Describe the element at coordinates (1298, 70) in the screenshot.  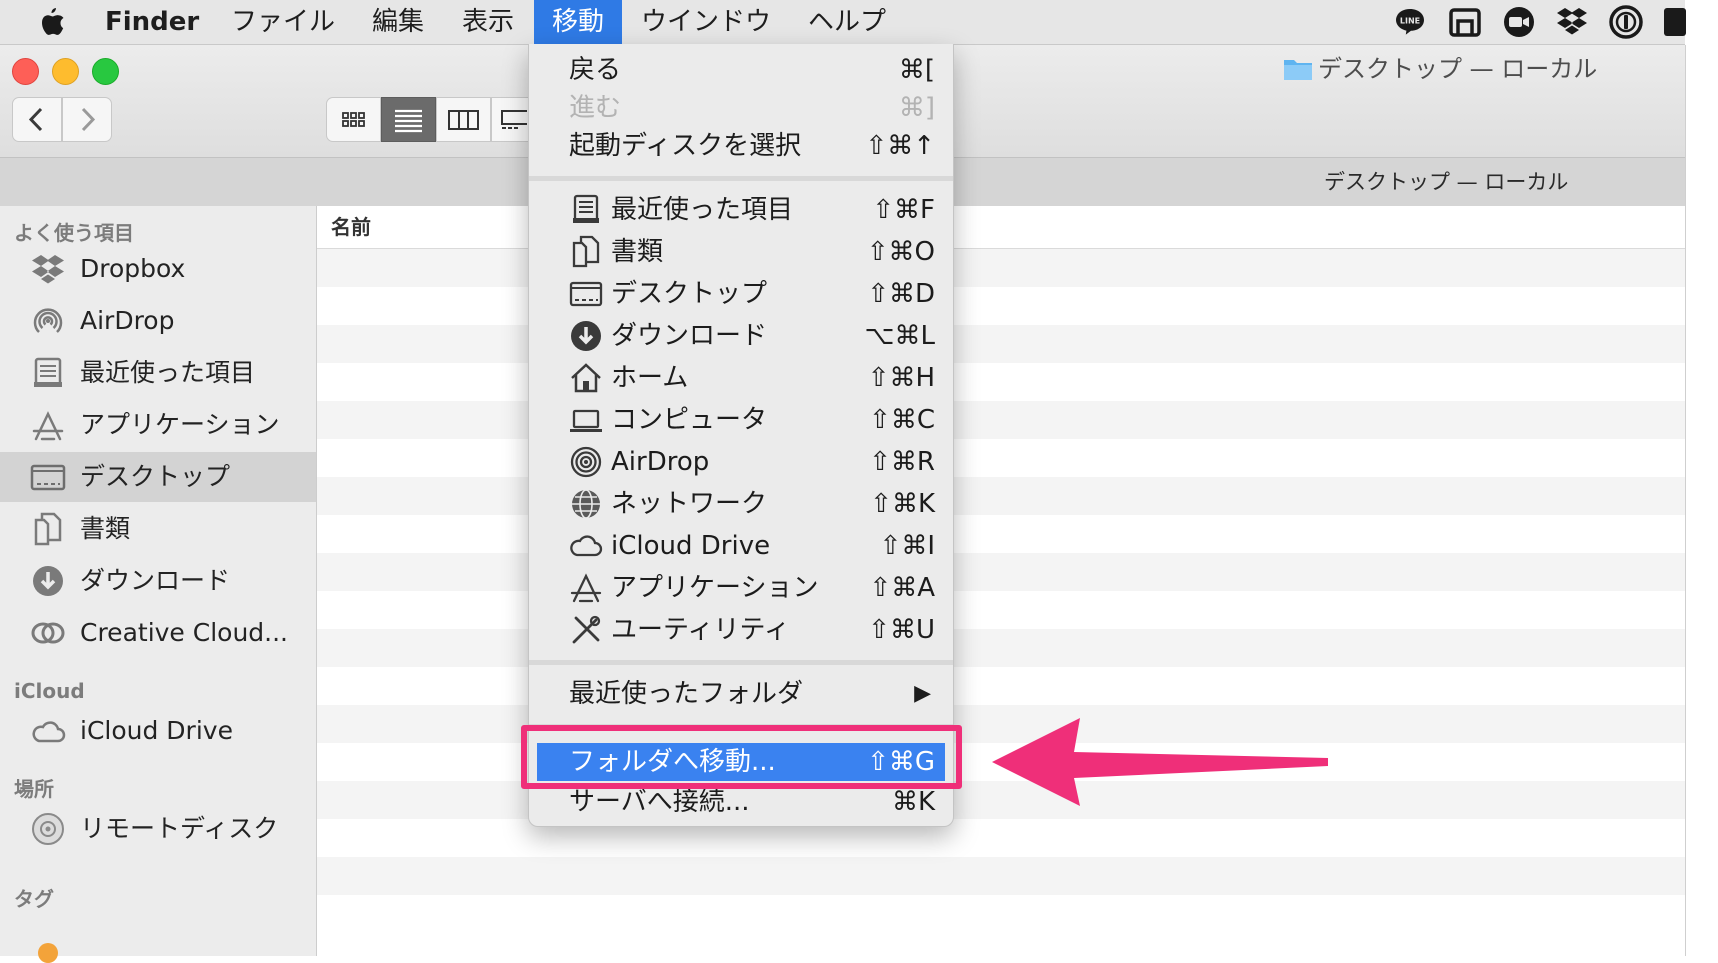
I see `folder-icon` at that location.